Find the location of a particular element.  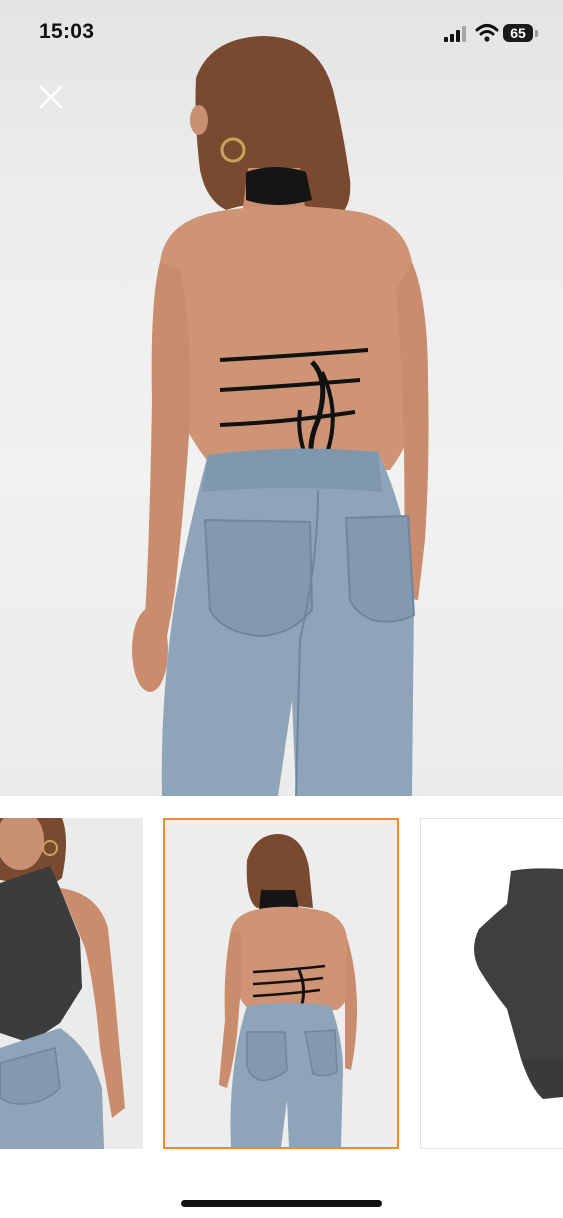

close-button is located at coordinates (51, 97).